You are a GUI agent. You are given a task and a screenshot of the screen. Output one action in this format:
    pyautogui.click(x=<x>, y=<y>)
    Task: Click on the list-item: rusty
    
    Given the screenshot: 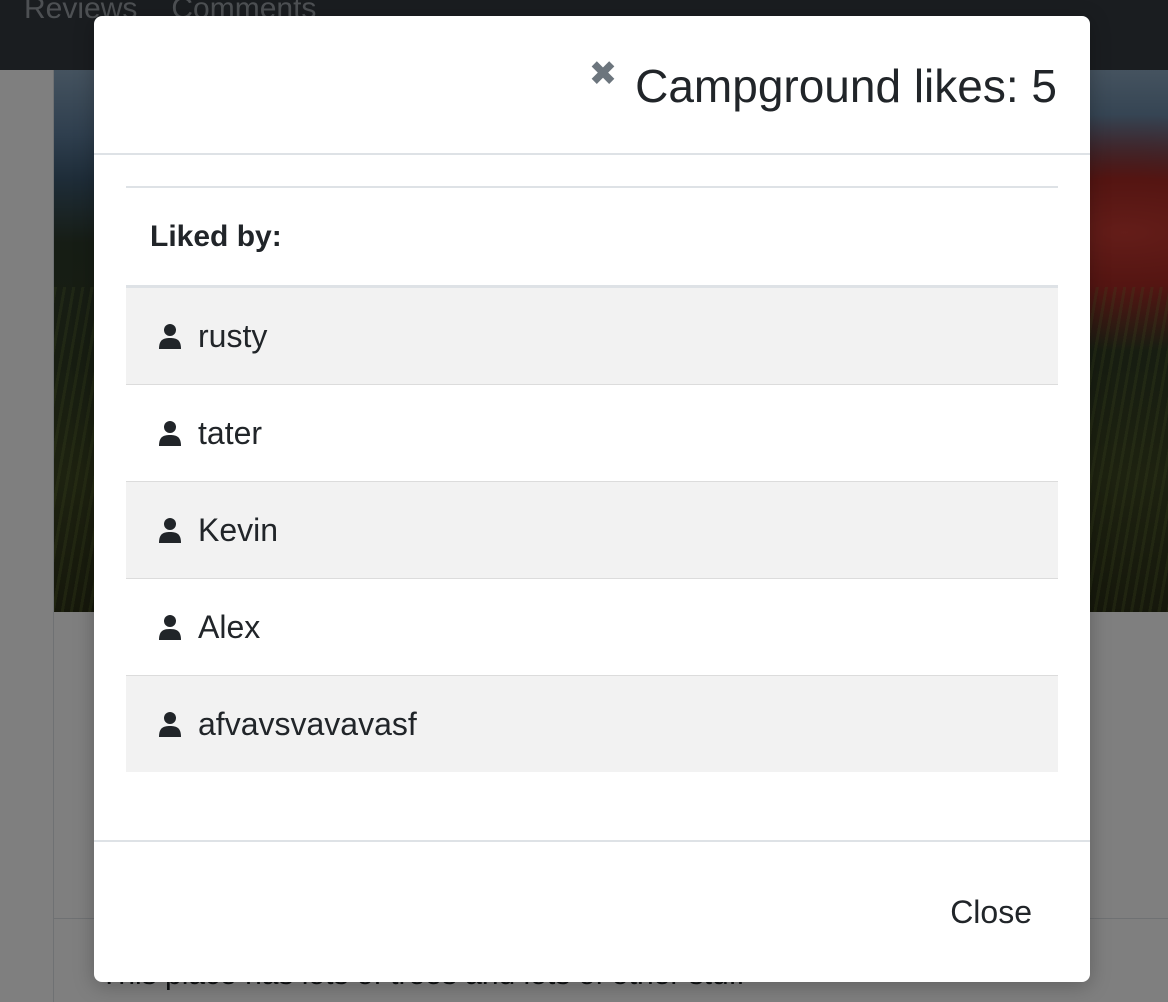 What is the action you would take?
    pyautogui.click(x=592, y=336)
    